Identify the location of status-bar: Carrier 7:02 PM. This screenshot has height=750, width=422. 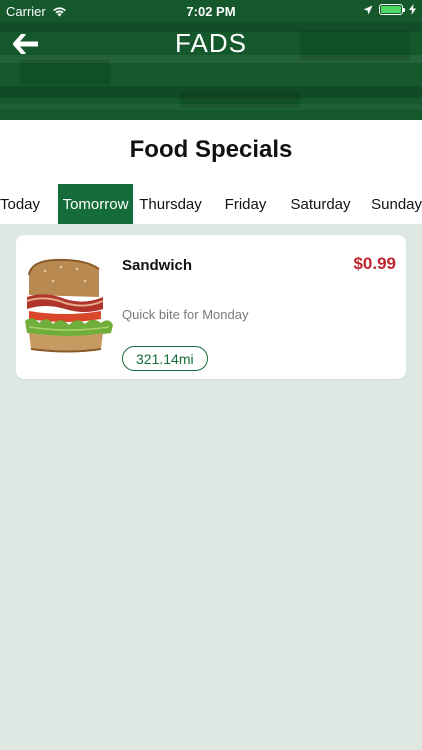
(211, 11).